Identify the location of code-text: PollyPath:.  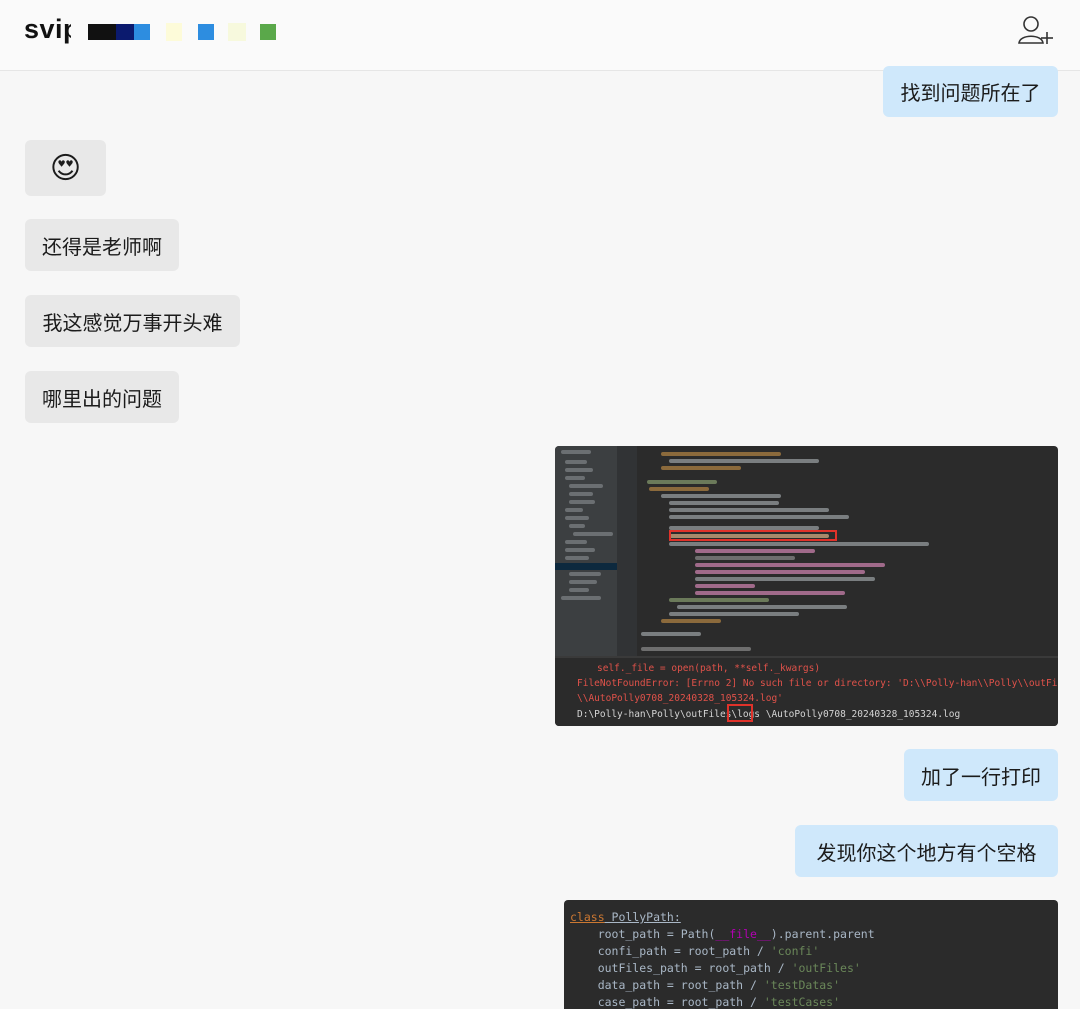
(642, 917).